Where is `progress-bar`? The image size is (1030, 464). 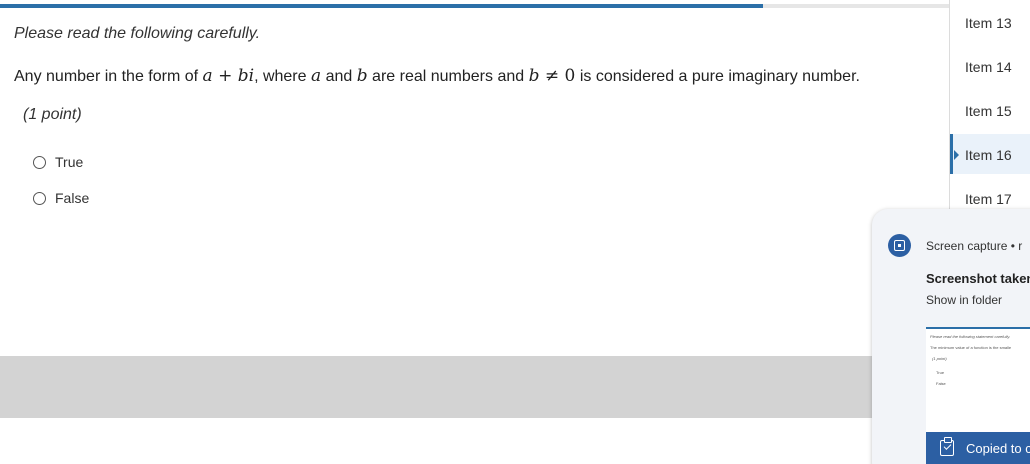 progress-bar is located at coordinates (475, 6).